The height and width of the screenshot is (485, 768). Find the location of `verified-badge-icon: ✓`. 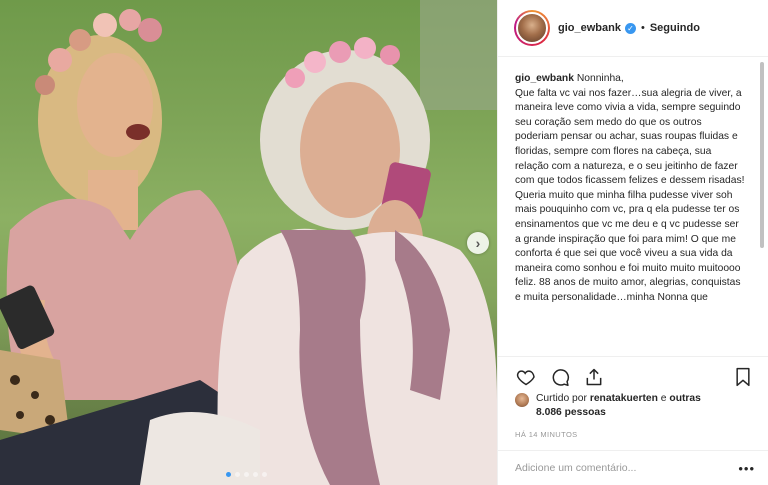

verified-badge-icon: ✓ is located at coordinates (630, 28).